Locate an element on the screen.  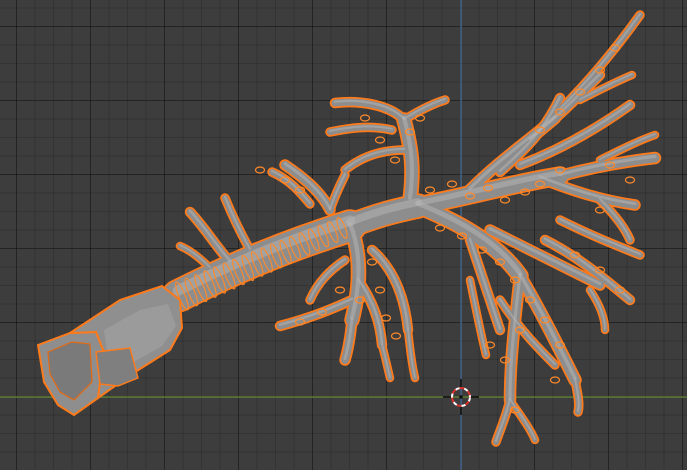
3d-cursor-icon is located at coordinates (461, 397).